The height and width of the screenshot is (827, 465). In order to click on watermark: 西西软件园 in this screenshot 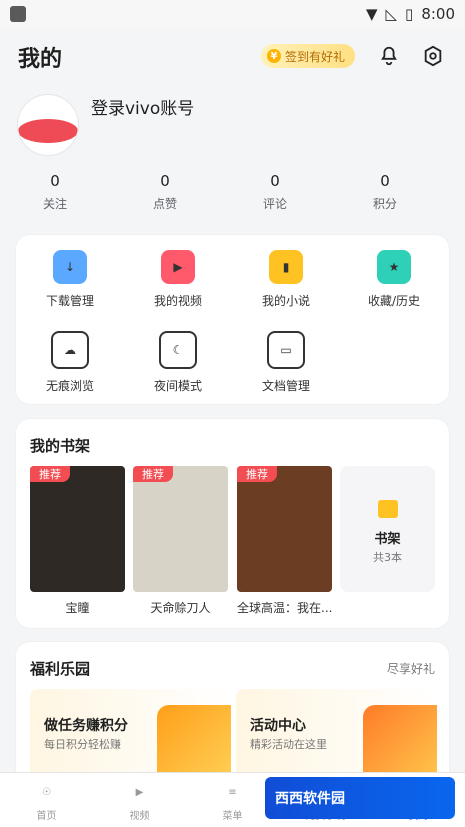, I will do `click(360, 798)`.